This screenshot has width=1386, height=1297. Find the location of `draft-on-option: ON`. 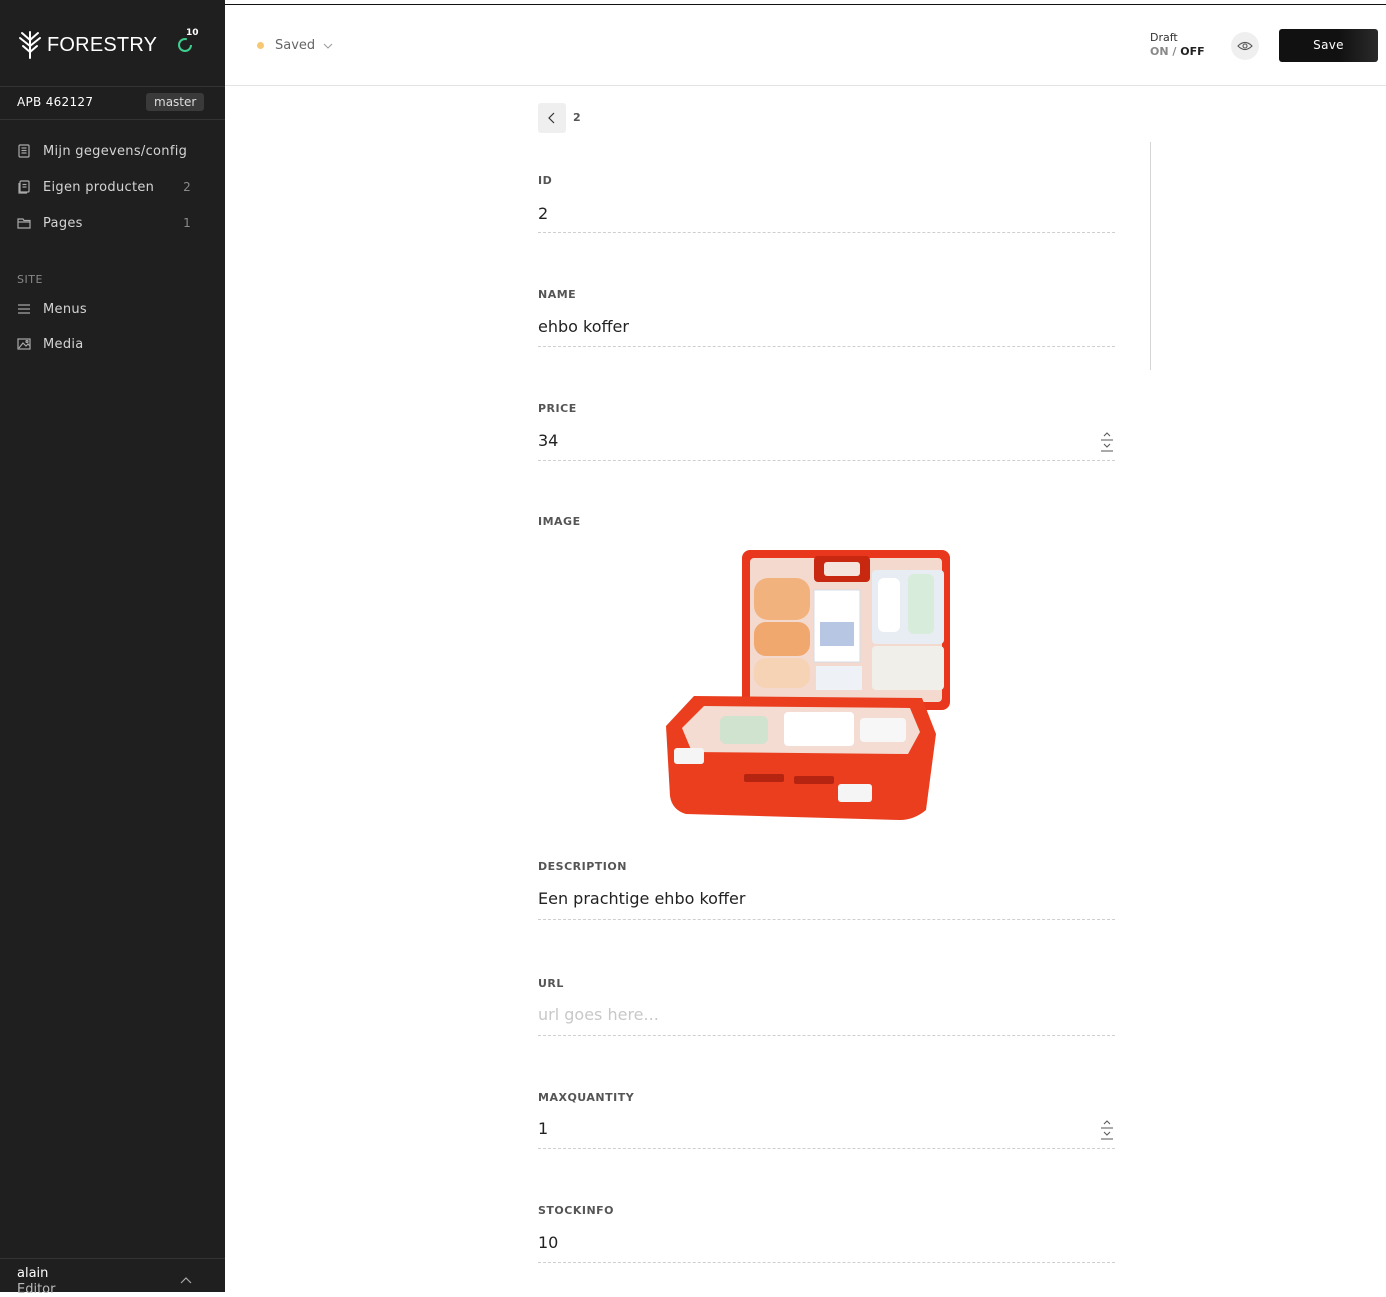

draft-on-option: ON is located at coordinates (1159, 51).